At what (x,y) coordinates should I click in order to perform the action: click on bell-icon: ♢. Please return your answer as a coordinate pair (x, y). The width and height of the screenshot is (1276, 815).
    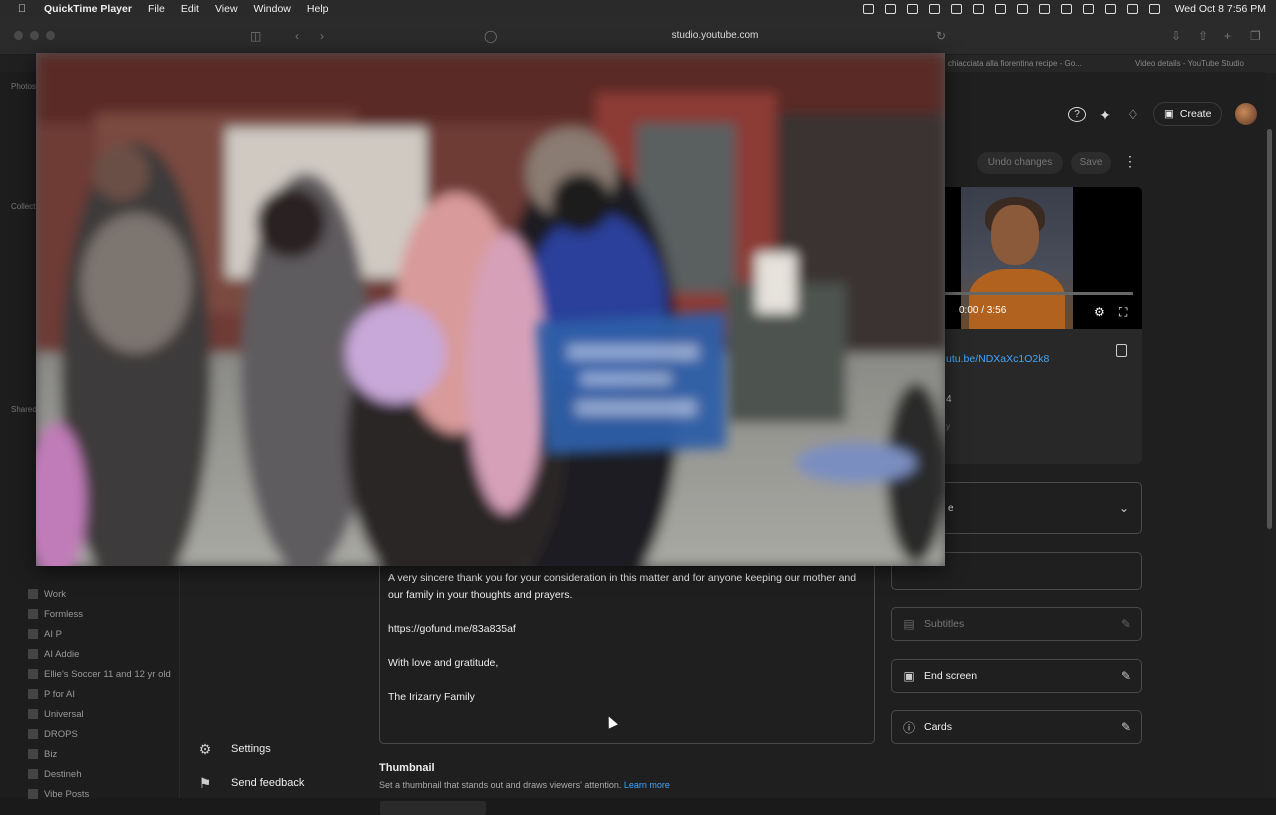
    Looking at the image, I should click on (1133, 115).